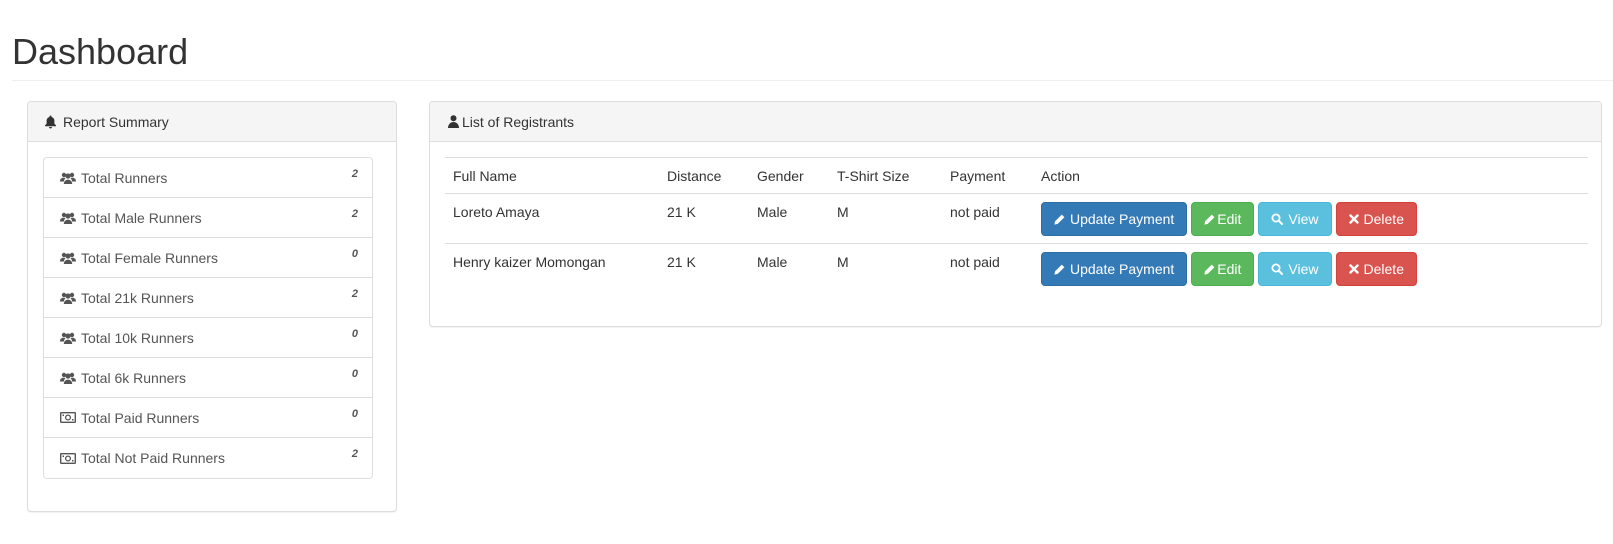  Describe the element at coordinates (134, 377) in the screenshot. I see `summary-item-label: Total 6k Runners` at that location.